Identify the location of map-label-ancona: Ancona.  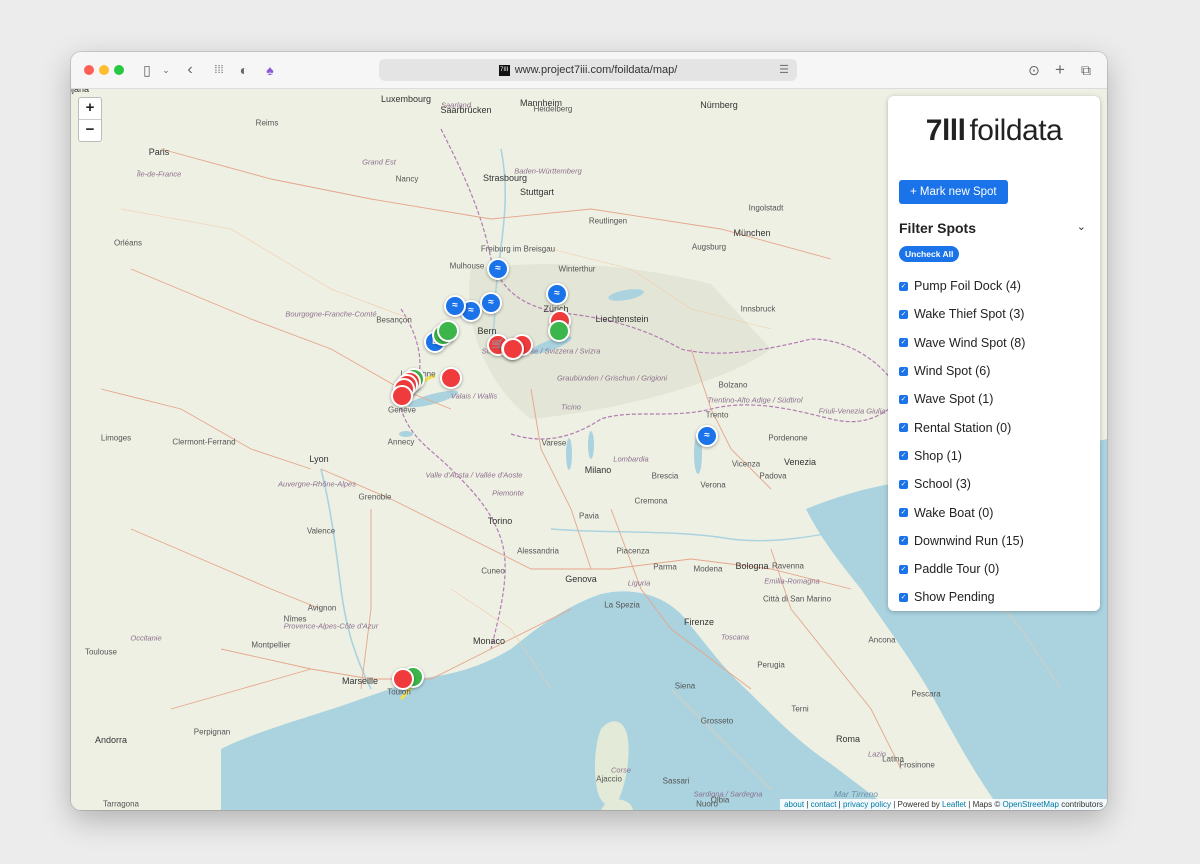
(882, 640).